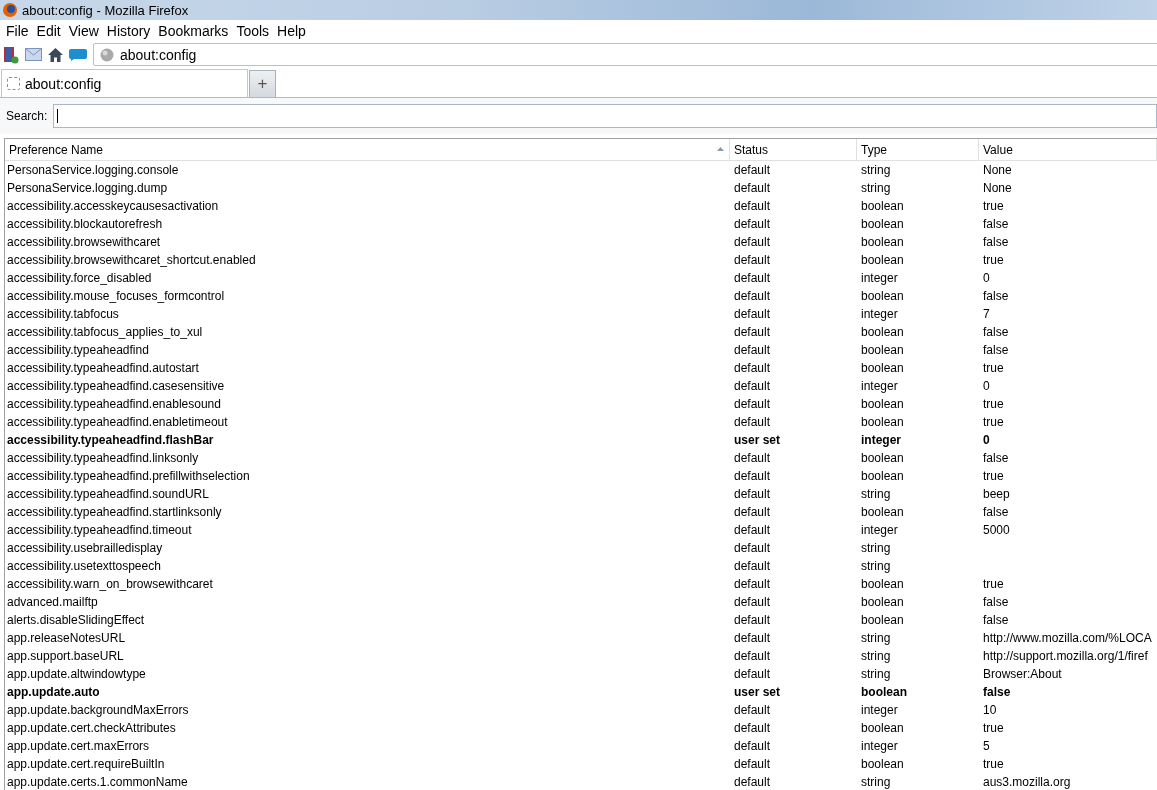 The width and height of the screenshot is (1157, 790). Describe the element at coordinates (11, 54) in the screenshot. I see `book-icon` at that location.